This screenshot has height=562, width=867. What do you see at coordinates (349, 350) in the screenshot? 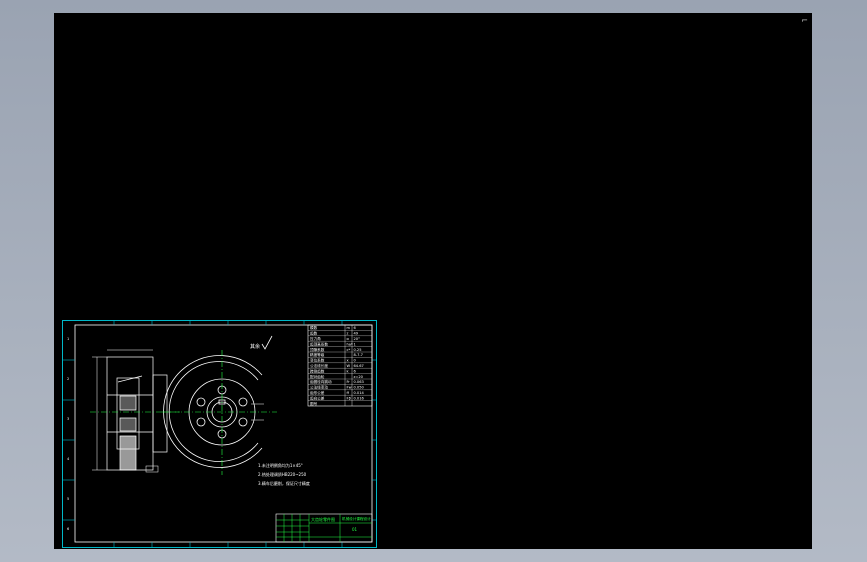
I see `param-cell: c*` at bounding box center [349, 350].